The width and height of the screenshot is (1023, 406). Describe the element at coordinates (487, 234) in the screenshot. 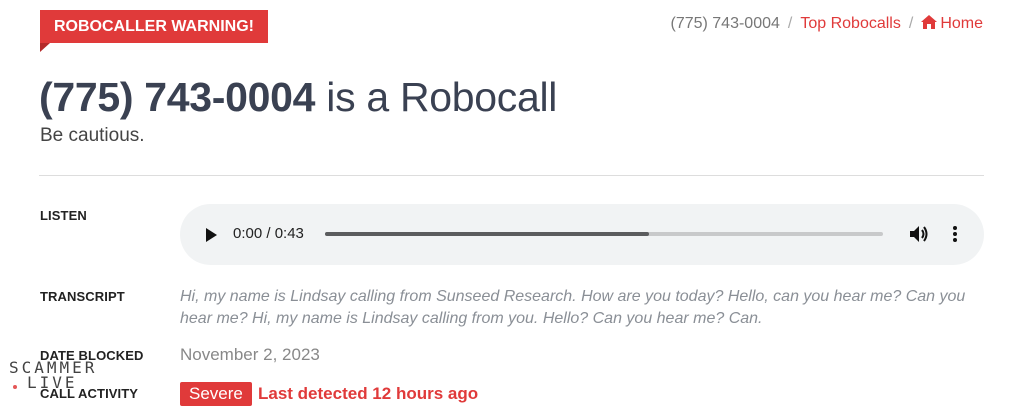

I see `audio-progress-fill` at that location.